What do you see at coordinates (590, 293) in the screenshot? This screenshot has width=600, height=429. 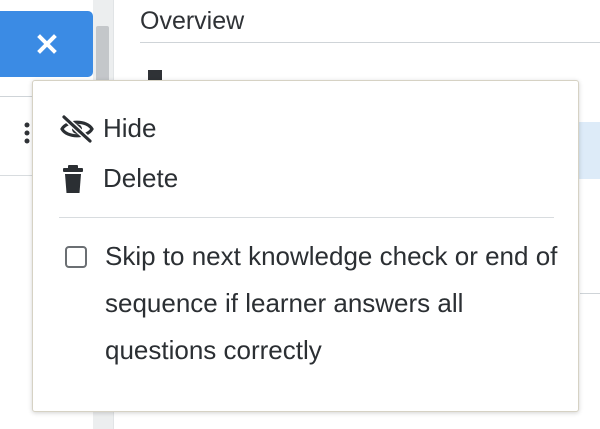 I see `list-divider` at bounding box center [590, 293].